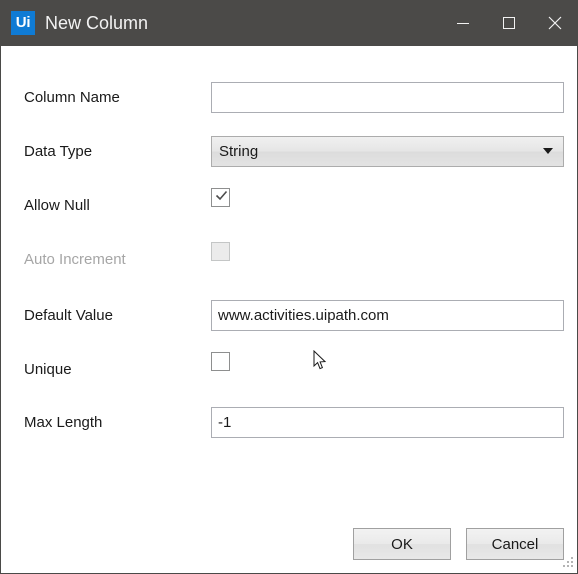 This screenshot has width=578, height=574. What do you see at coordinates (289, 205) in the screenshot?
I see `row-allow-null: Allow Null` at bounding box center [289, 205].